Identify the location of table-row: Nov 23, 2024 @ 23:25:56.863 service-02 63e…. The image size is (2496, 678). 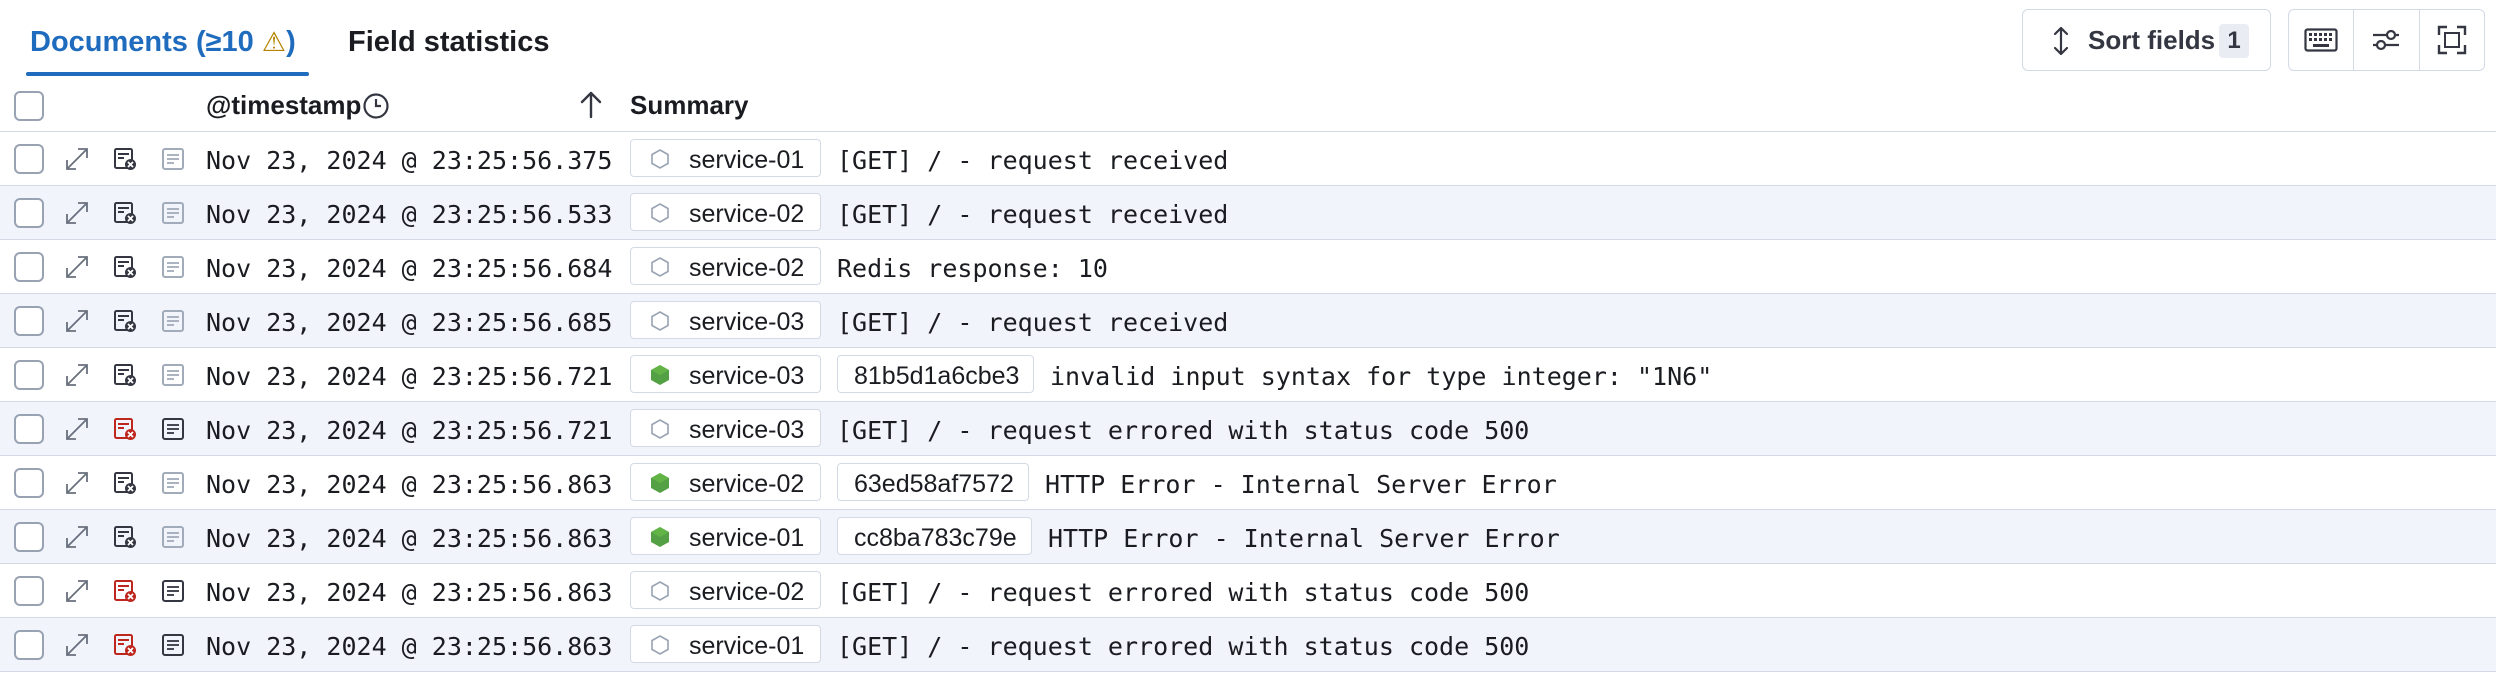
(1248, 483).